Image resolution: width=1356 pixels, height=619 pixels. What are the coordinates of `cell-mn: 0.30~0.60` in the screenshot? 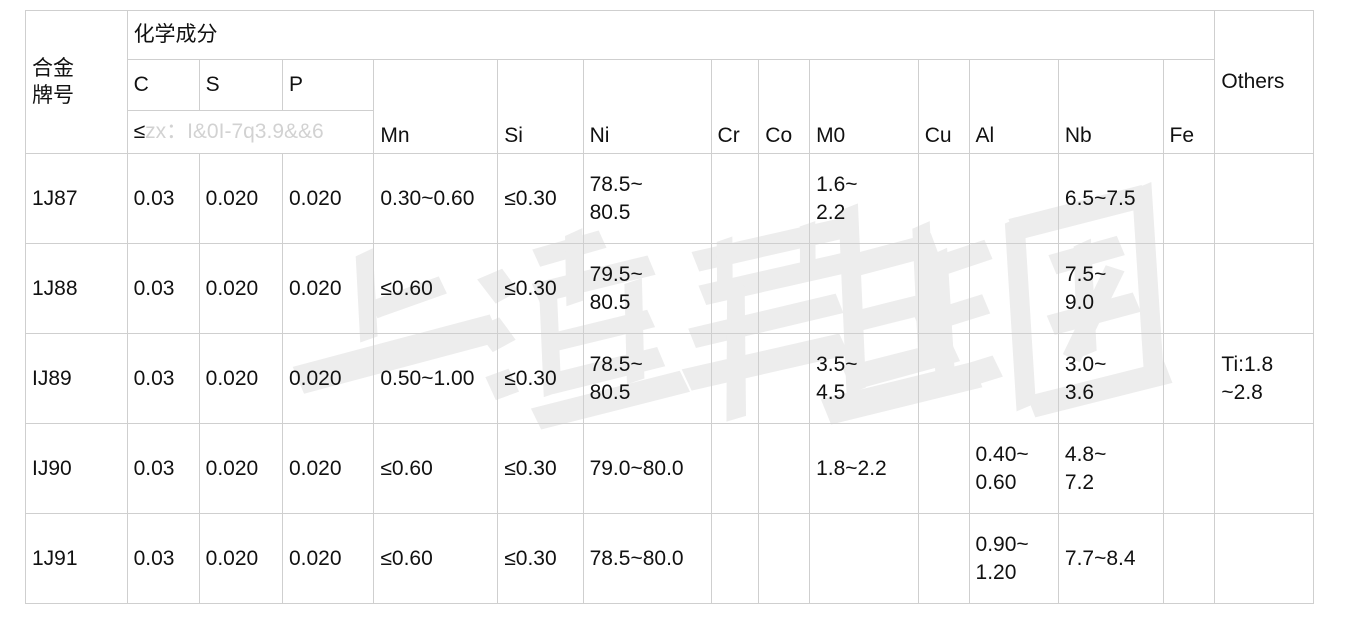 It's located at (436, 198).